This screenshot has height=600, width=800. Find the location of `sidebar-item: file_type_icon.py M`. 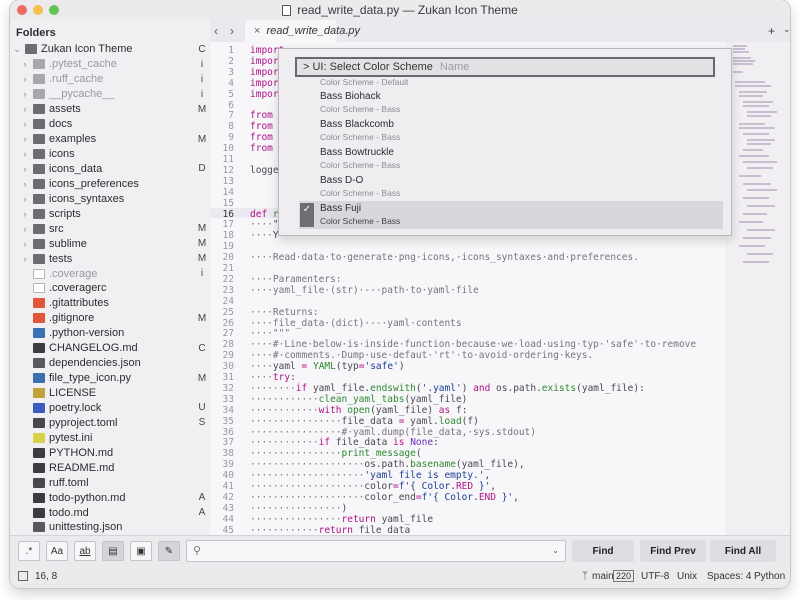

sidebar-item: file_type_icon.py M is located at coordinates (110, 378).